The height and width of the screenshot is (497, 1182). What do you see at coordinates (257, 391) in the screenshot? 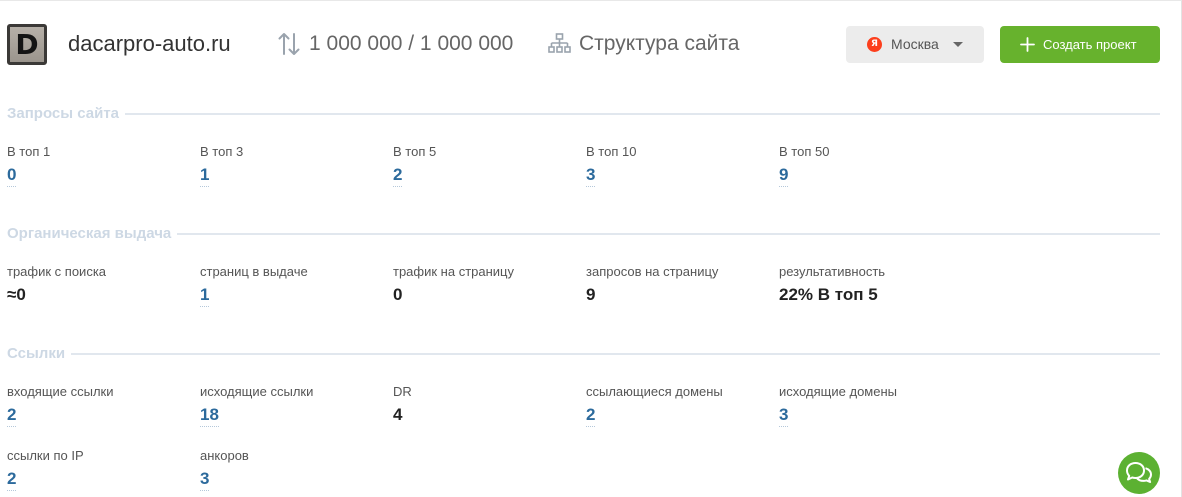
I see `metric-label: исходящие ссылки` at bounding box center [257, 391].